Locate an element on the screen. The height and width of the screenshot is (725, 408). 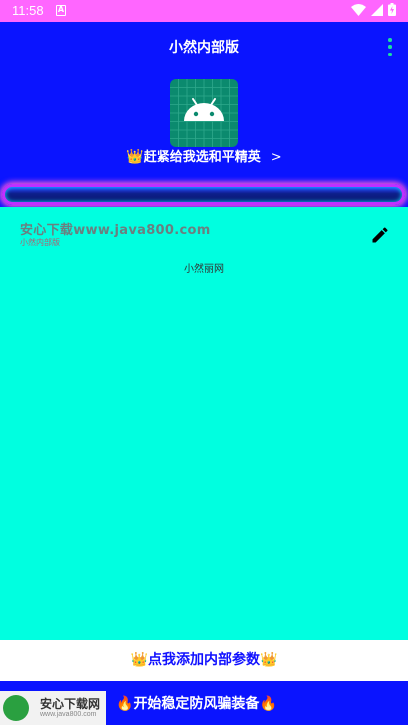
signal-icon is located at coordinates (377, 9).